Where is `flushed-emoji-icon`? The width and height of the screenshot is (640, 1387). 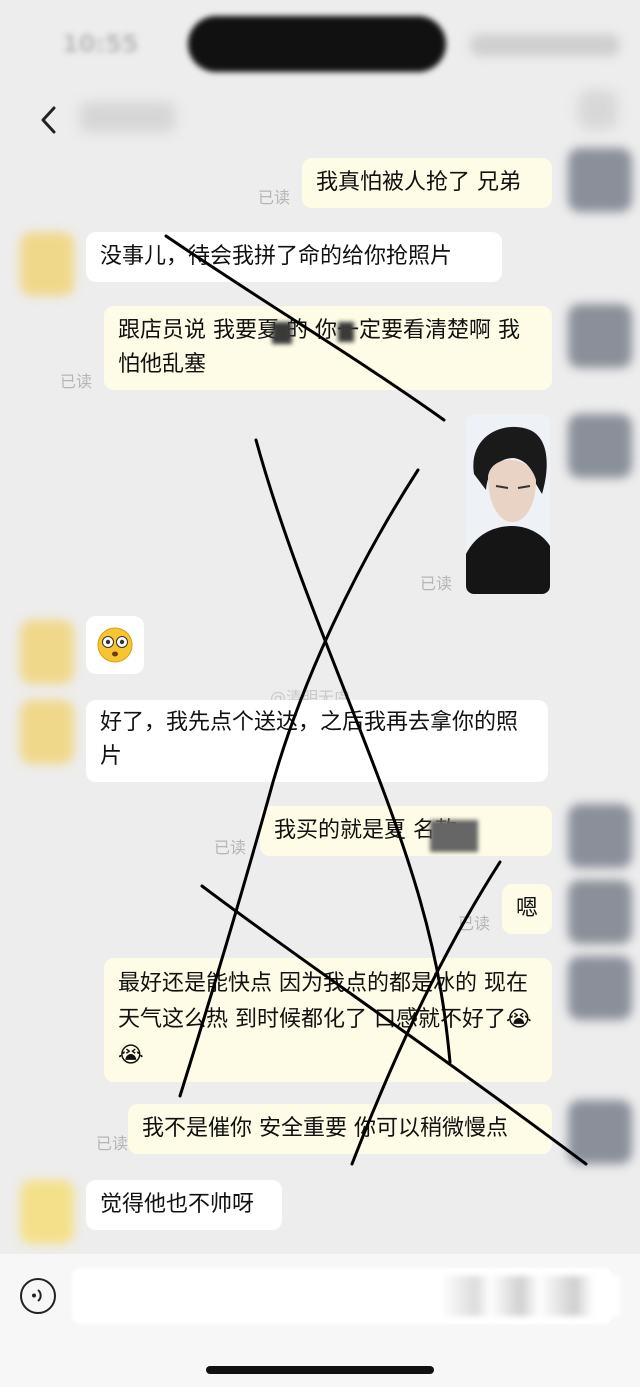
flushed-emoji-icon is located at coordinates (115, 645).